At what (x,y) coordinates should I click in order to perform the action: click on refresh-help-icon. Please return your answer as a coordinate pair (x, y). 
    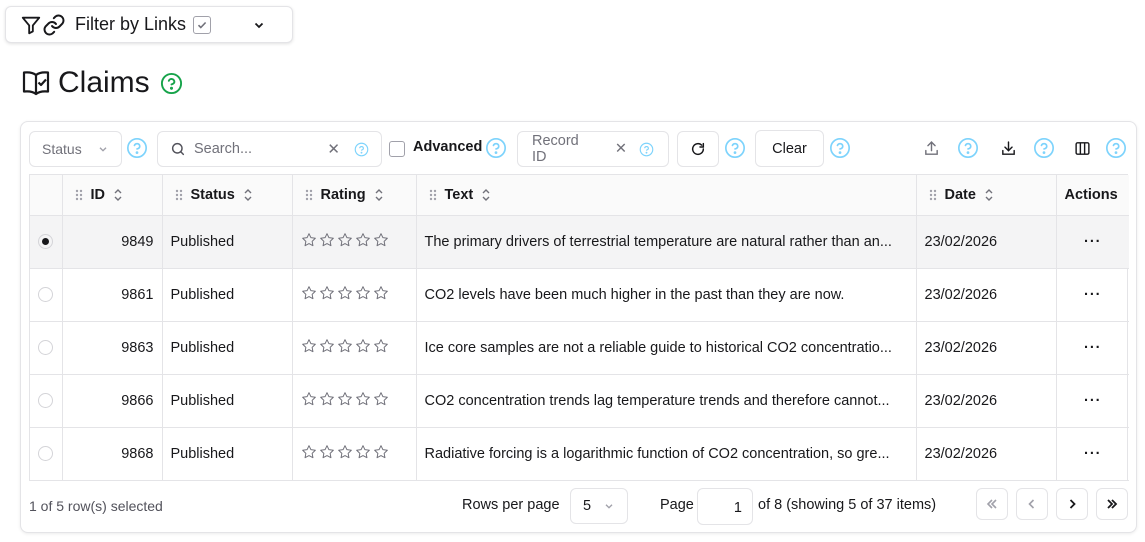
    Looking at the image, I should click on (735, 148).